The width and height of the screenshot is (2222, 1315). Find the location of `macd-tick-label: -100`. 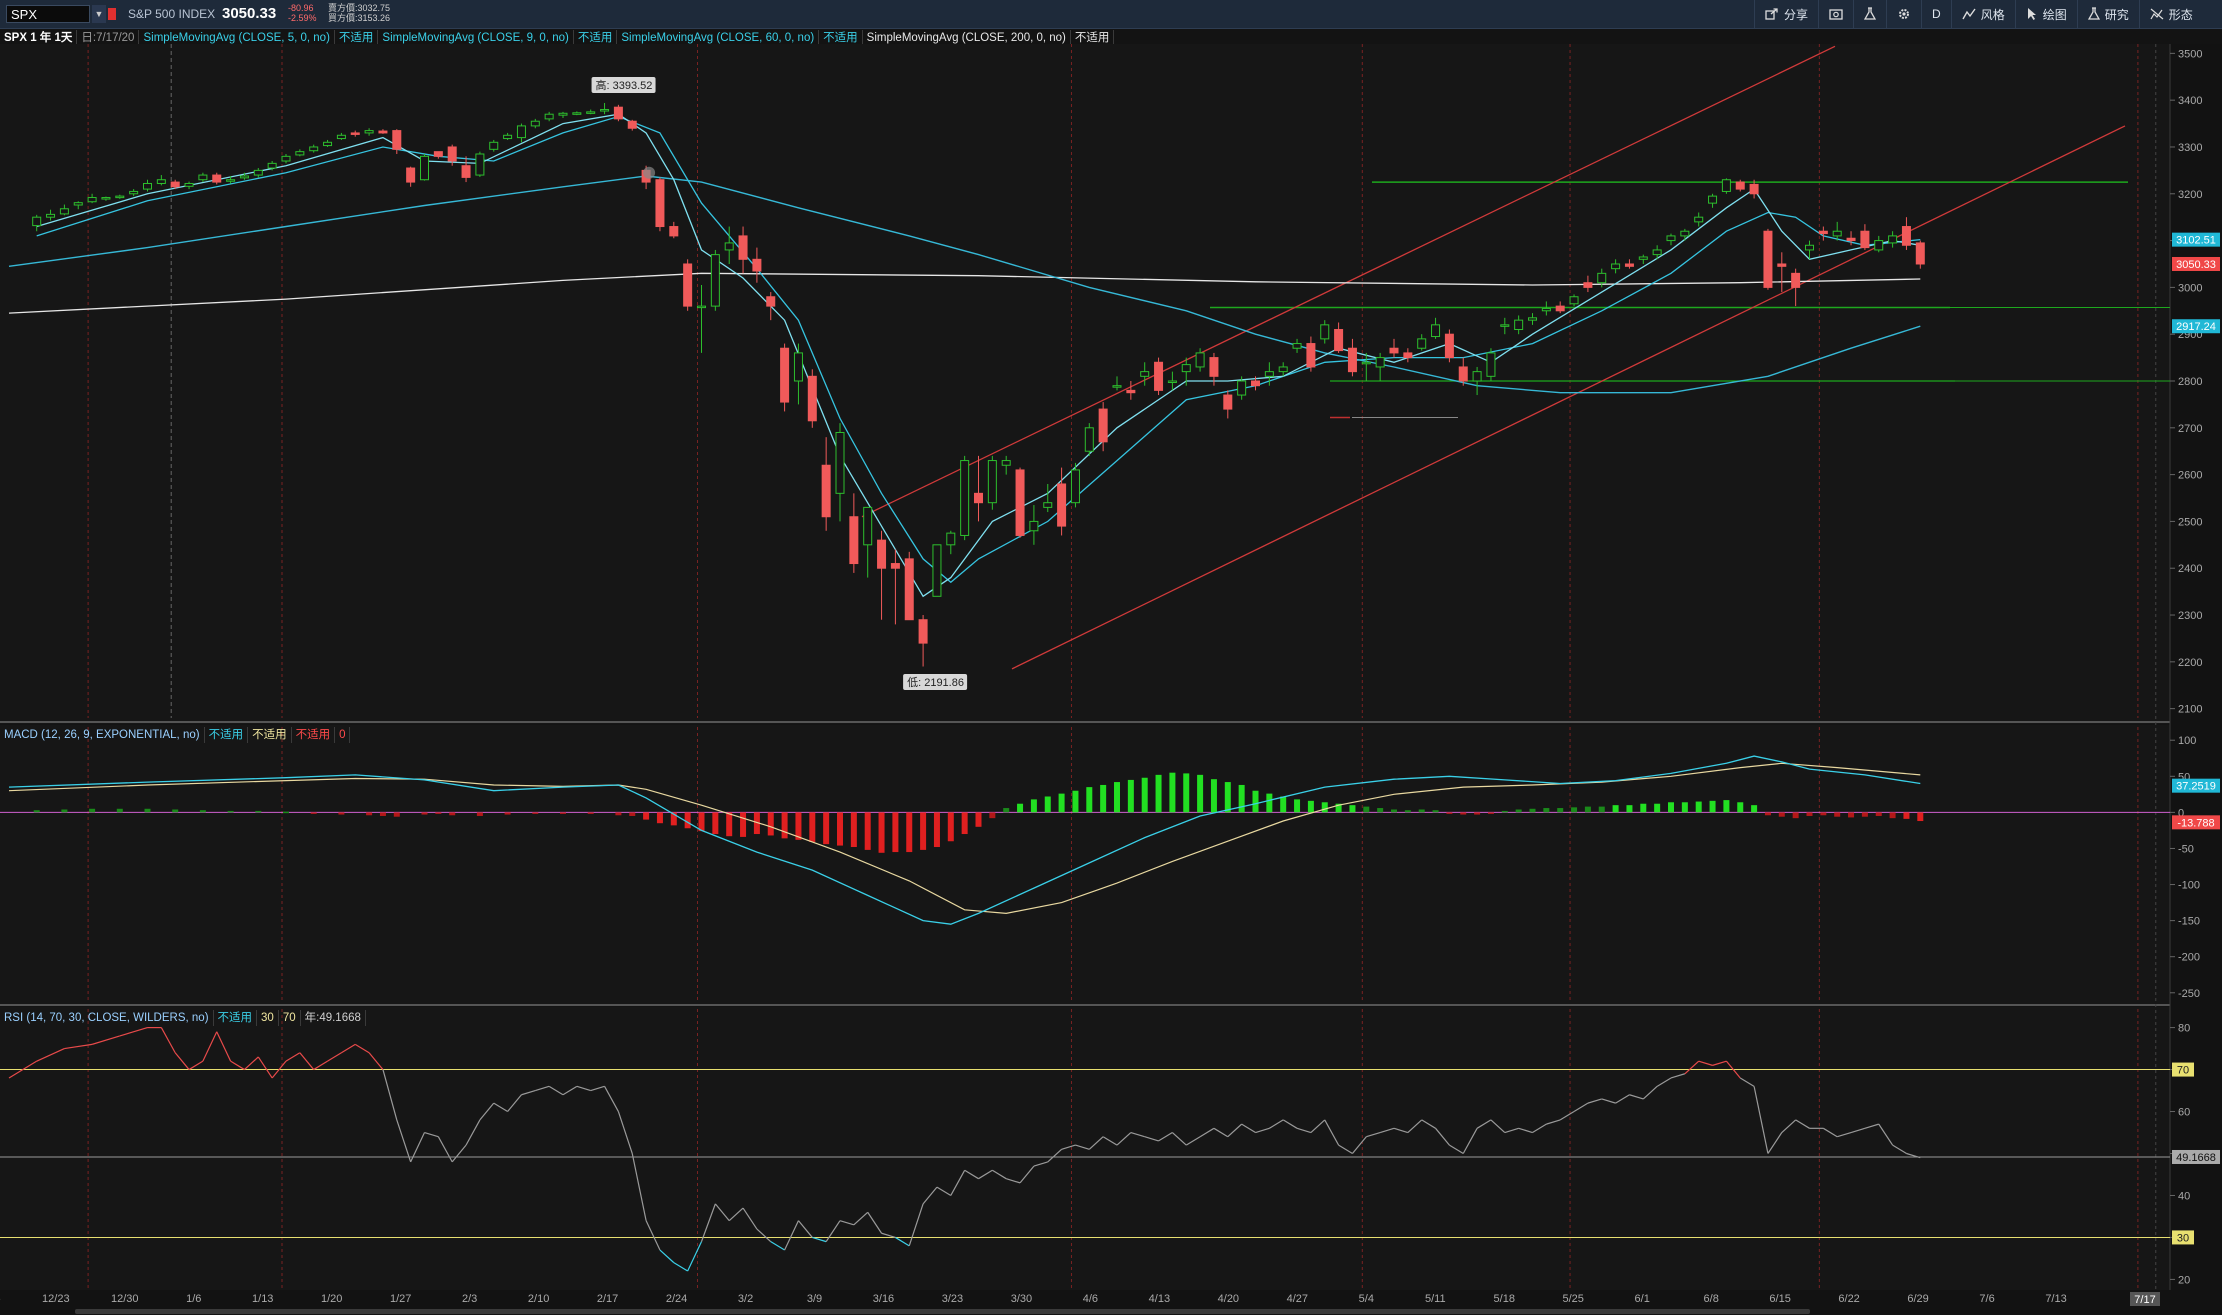

macd-tick-label: -100 is located at coordinates (2189, 886).